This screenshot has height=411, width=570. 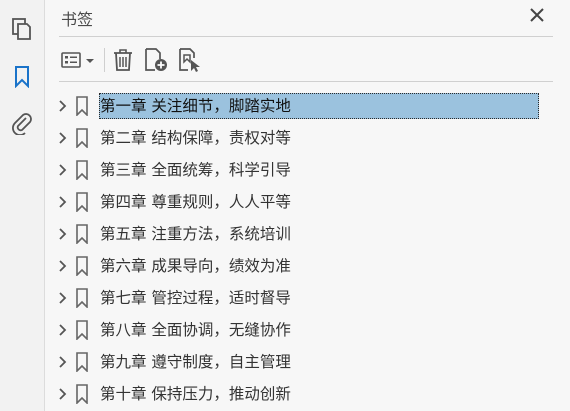 What do you see at coordinates (198, 138) in the screenshot?
I see `bookmark-label: 第二章 结构保障，责权对等` at bounding box center [198, 138].